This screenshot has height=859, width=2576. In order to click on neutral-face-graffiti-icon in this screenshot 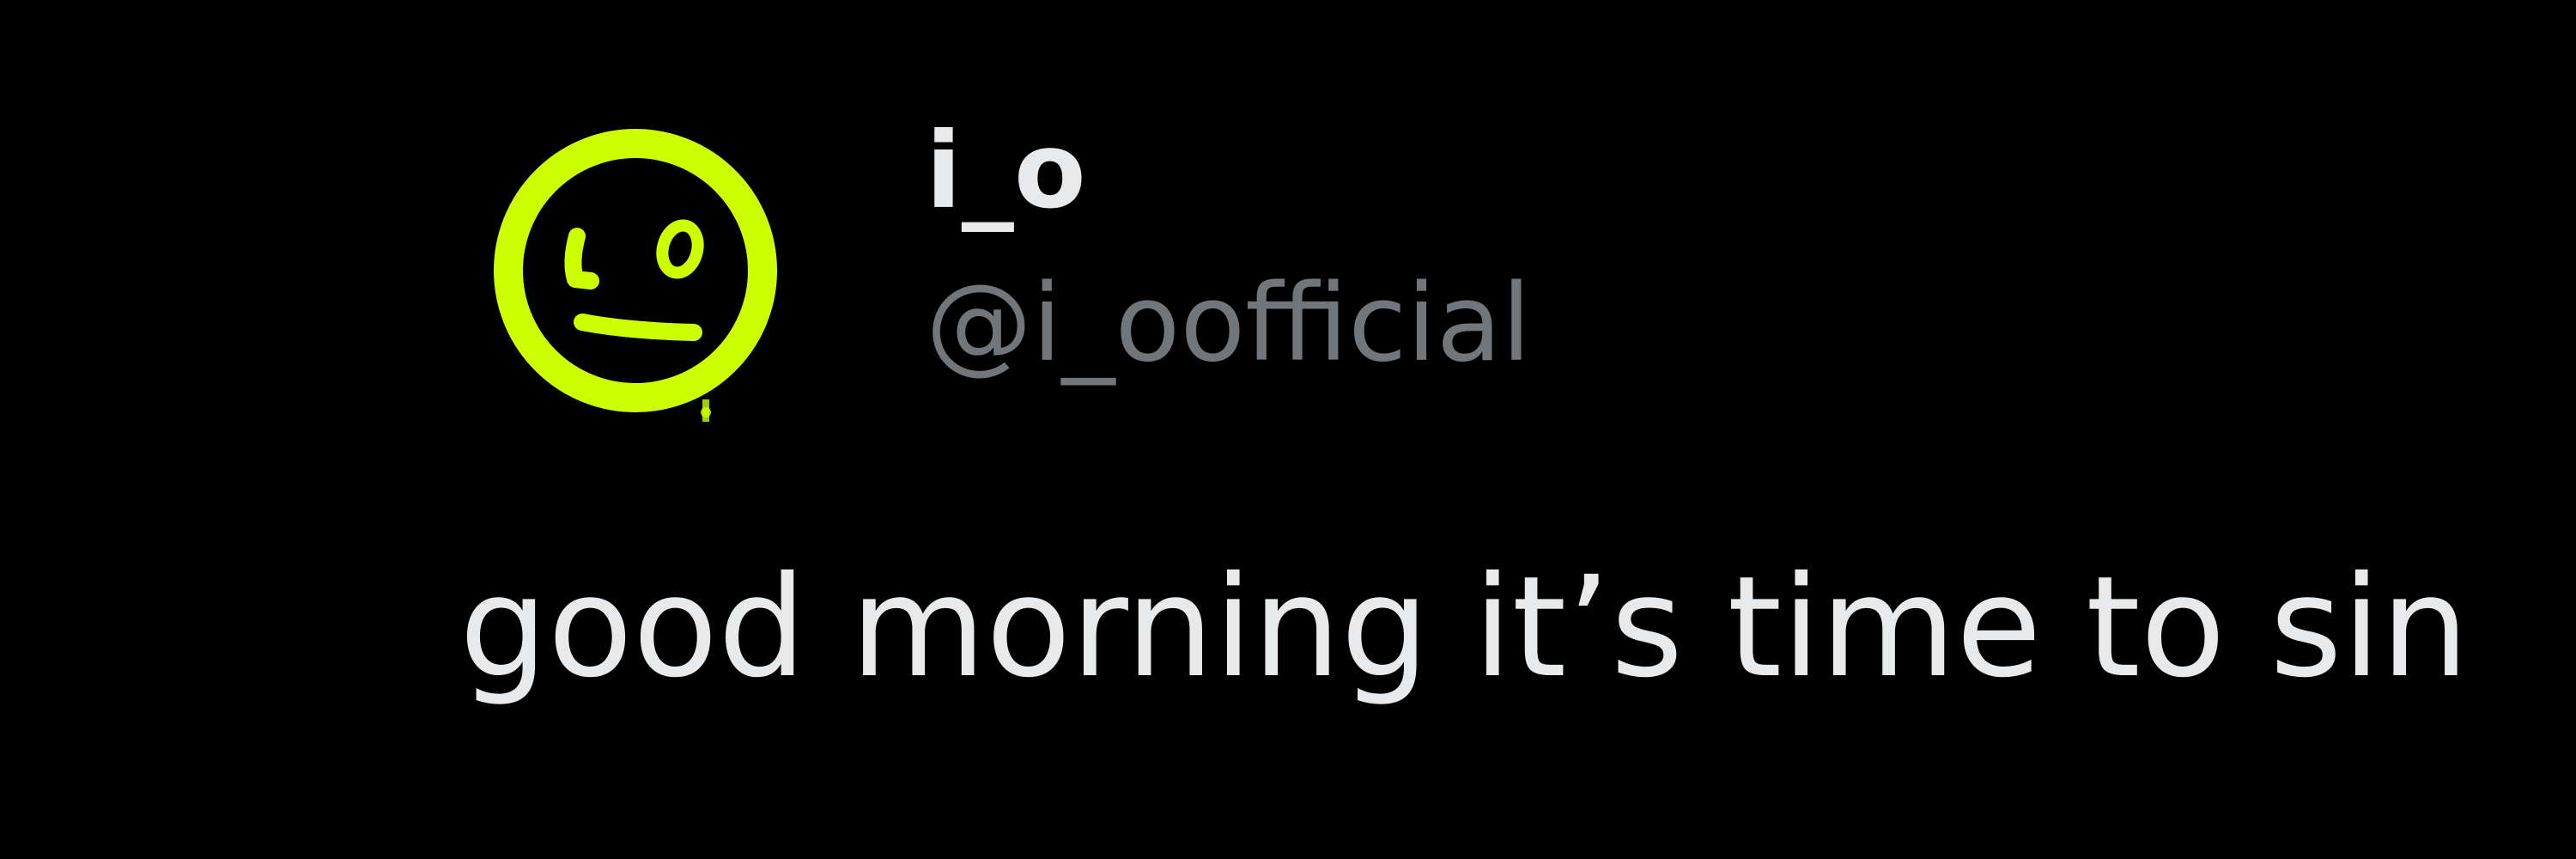, I will do `click(636, 276)`.